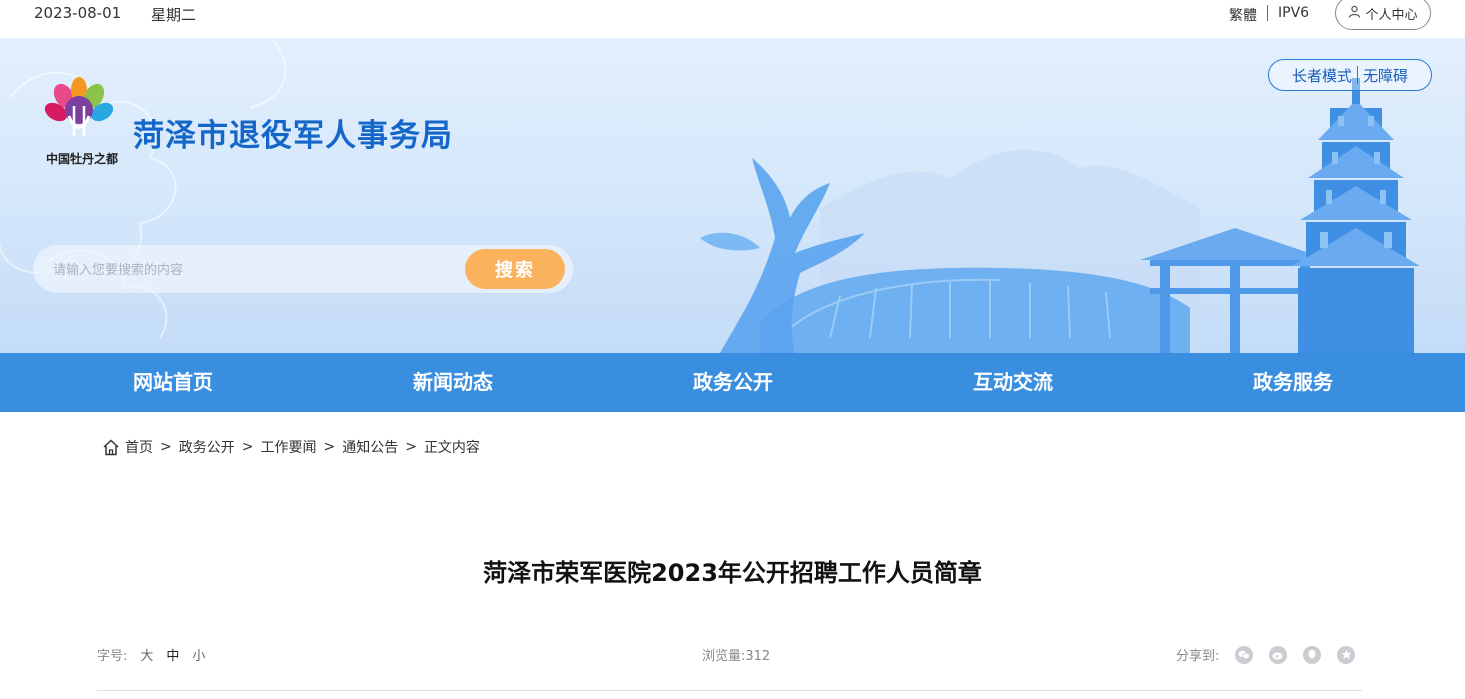  I want to click on search-button: 搜索, so click(515, 269).